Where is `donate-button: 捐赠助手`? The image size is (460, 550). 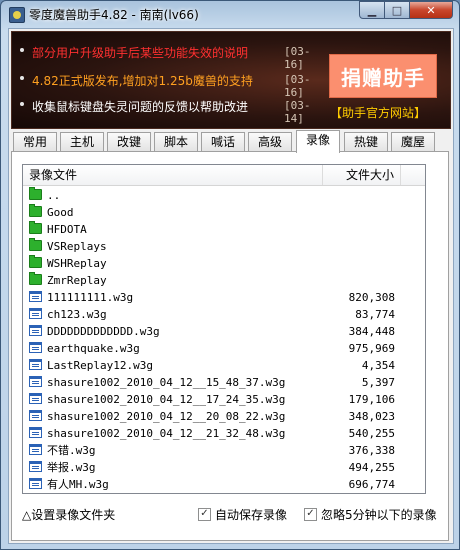
donate-button: 捐赠助手 is located at coordinates (383, 76).